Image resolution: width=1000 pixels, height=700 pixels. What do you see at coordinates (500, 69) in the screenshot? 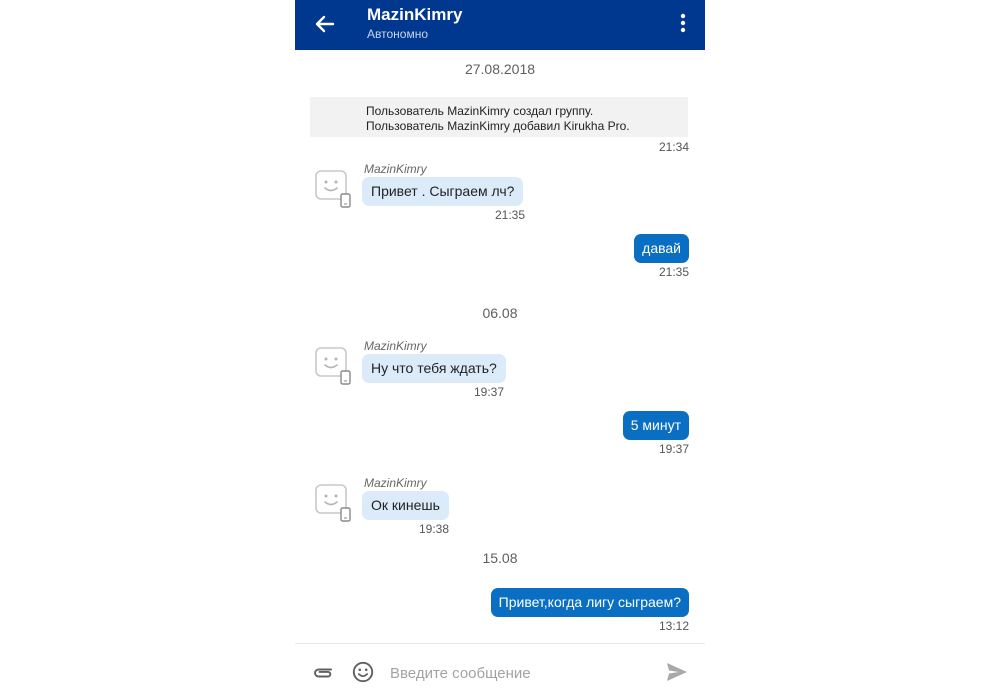
I see `date-separator: 27.08.2018` at bounding box center [500, 69].